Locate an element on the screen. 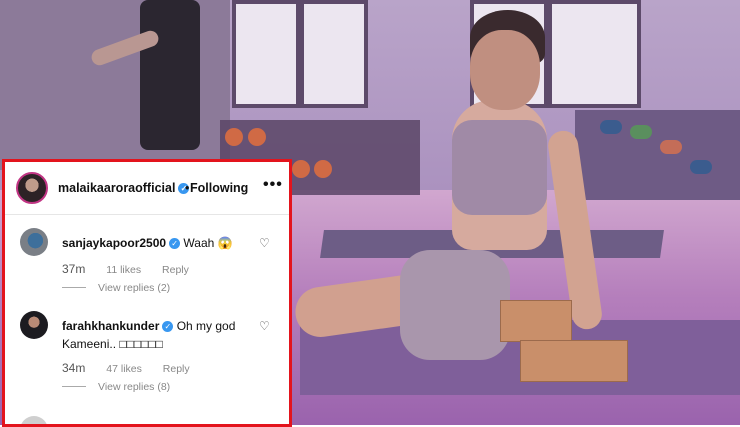 This screenshot has width=740, height=427. comment-text: sanjaykapoor2500 ✓ Waah 😱 is located at coordinates (154, 243).